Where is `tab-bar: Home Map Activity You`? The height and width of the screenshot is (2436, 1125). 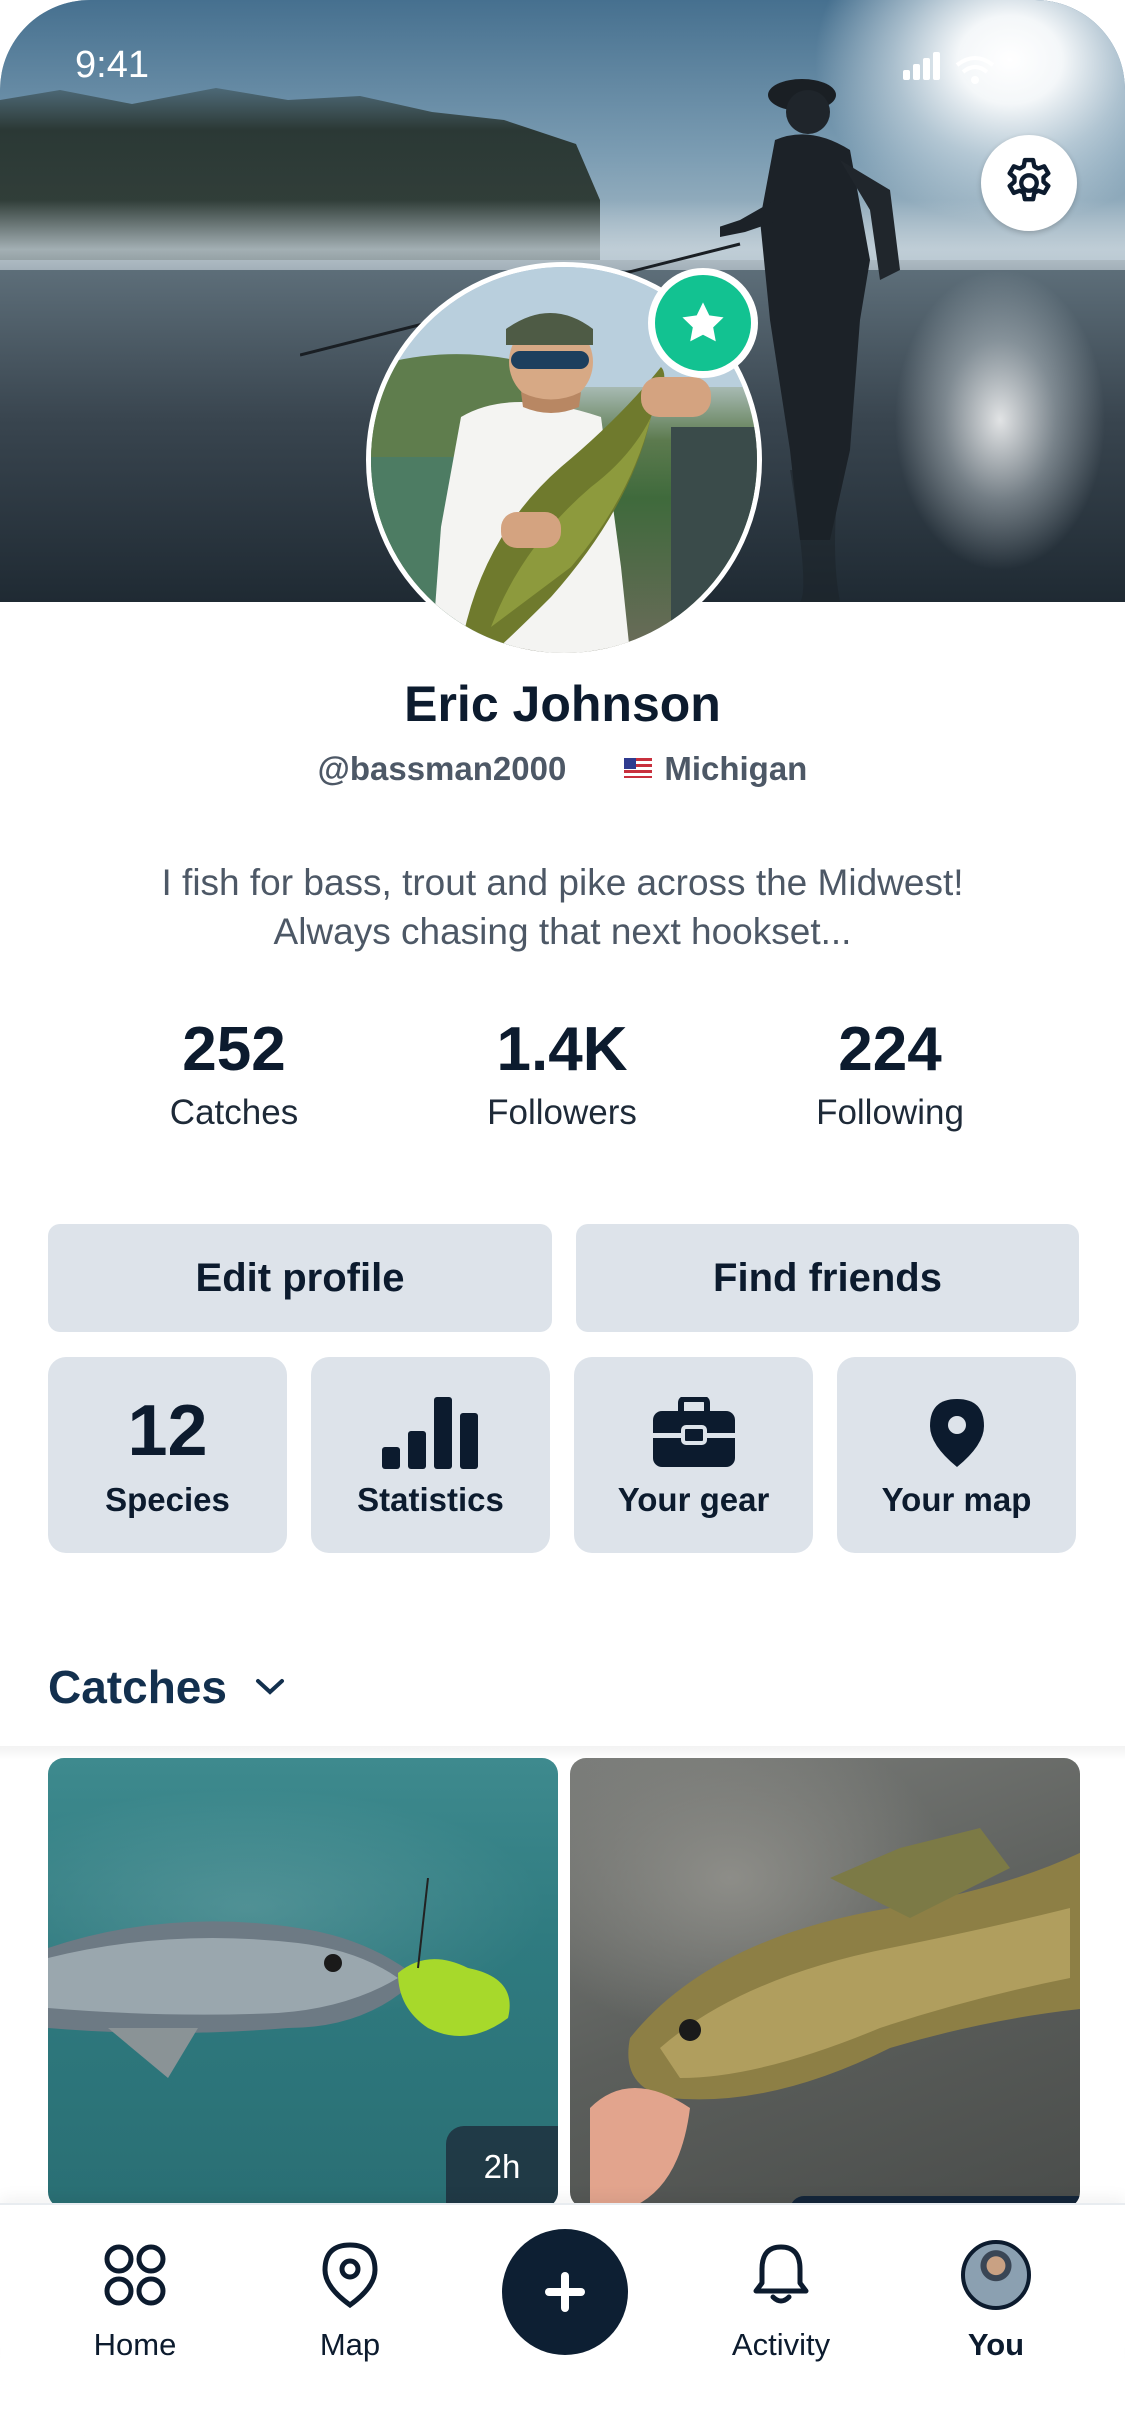 tab-bar: Home Map Activity You is located at coordinates (562, 2319).